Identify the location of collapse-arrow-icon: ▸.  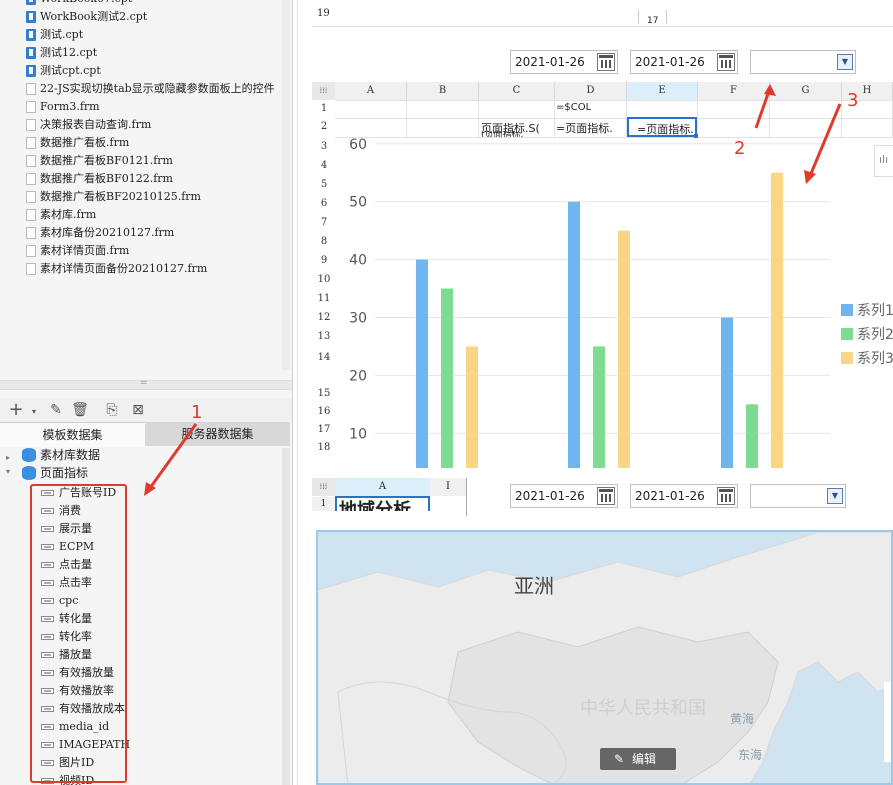
(8, 457).